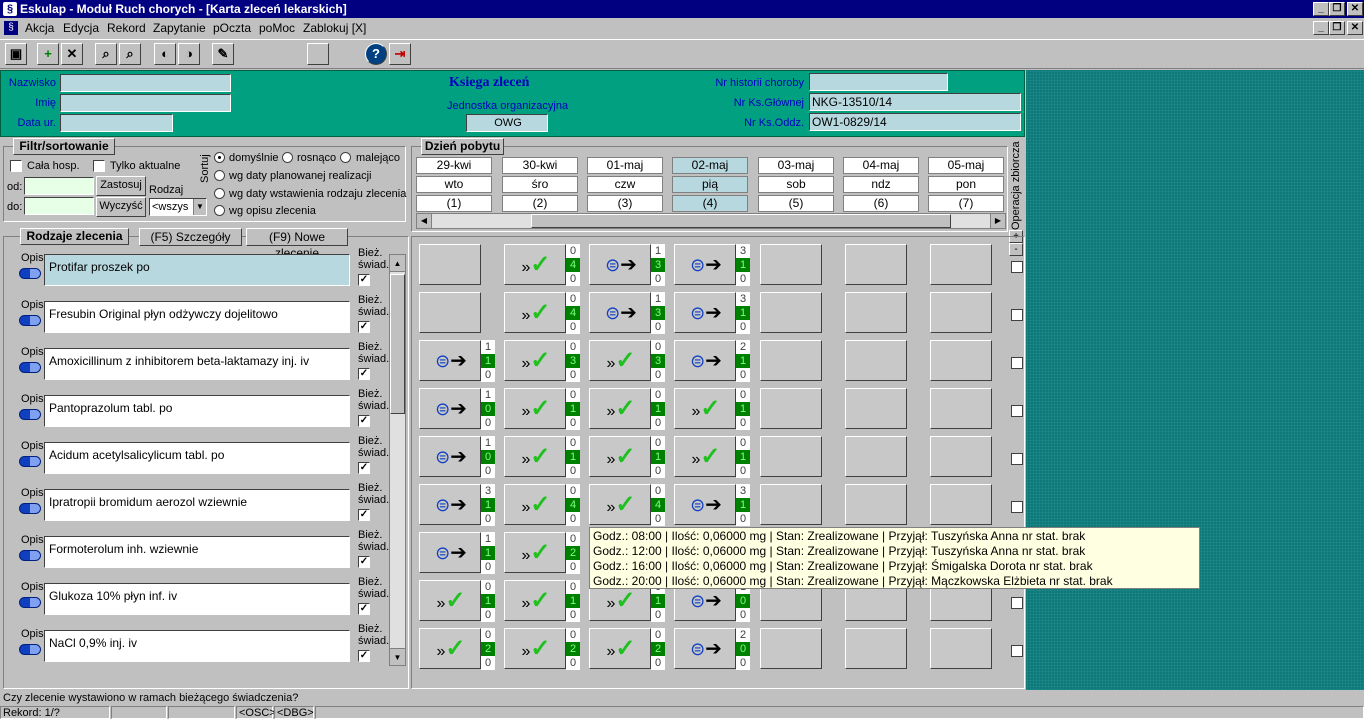 The height and width of the screenshot is (719, 1364). What do you see at coordinates (397, 656) in the screenshot?
I see `scroll-down-icon: ▼` at bounding box center [397, 656].